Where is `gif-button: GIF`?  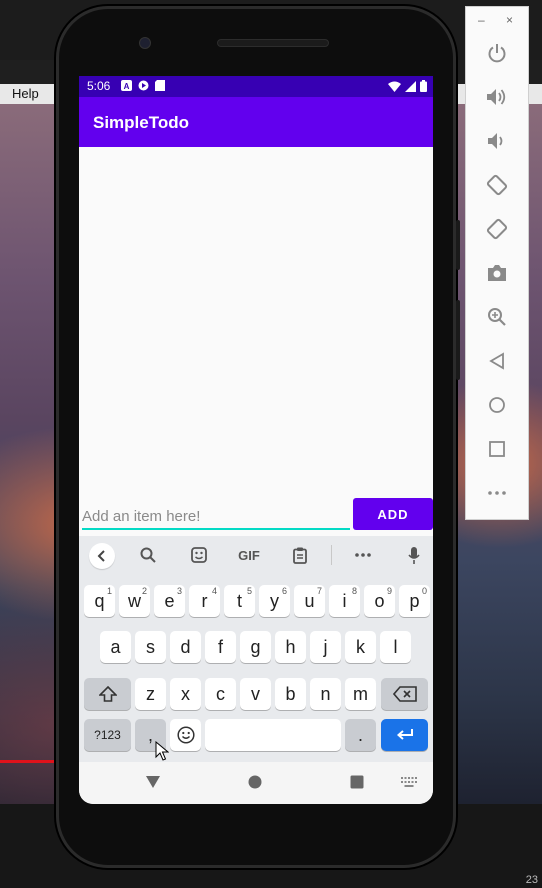 gif-button: GIF is located at coordinates (249, 555).